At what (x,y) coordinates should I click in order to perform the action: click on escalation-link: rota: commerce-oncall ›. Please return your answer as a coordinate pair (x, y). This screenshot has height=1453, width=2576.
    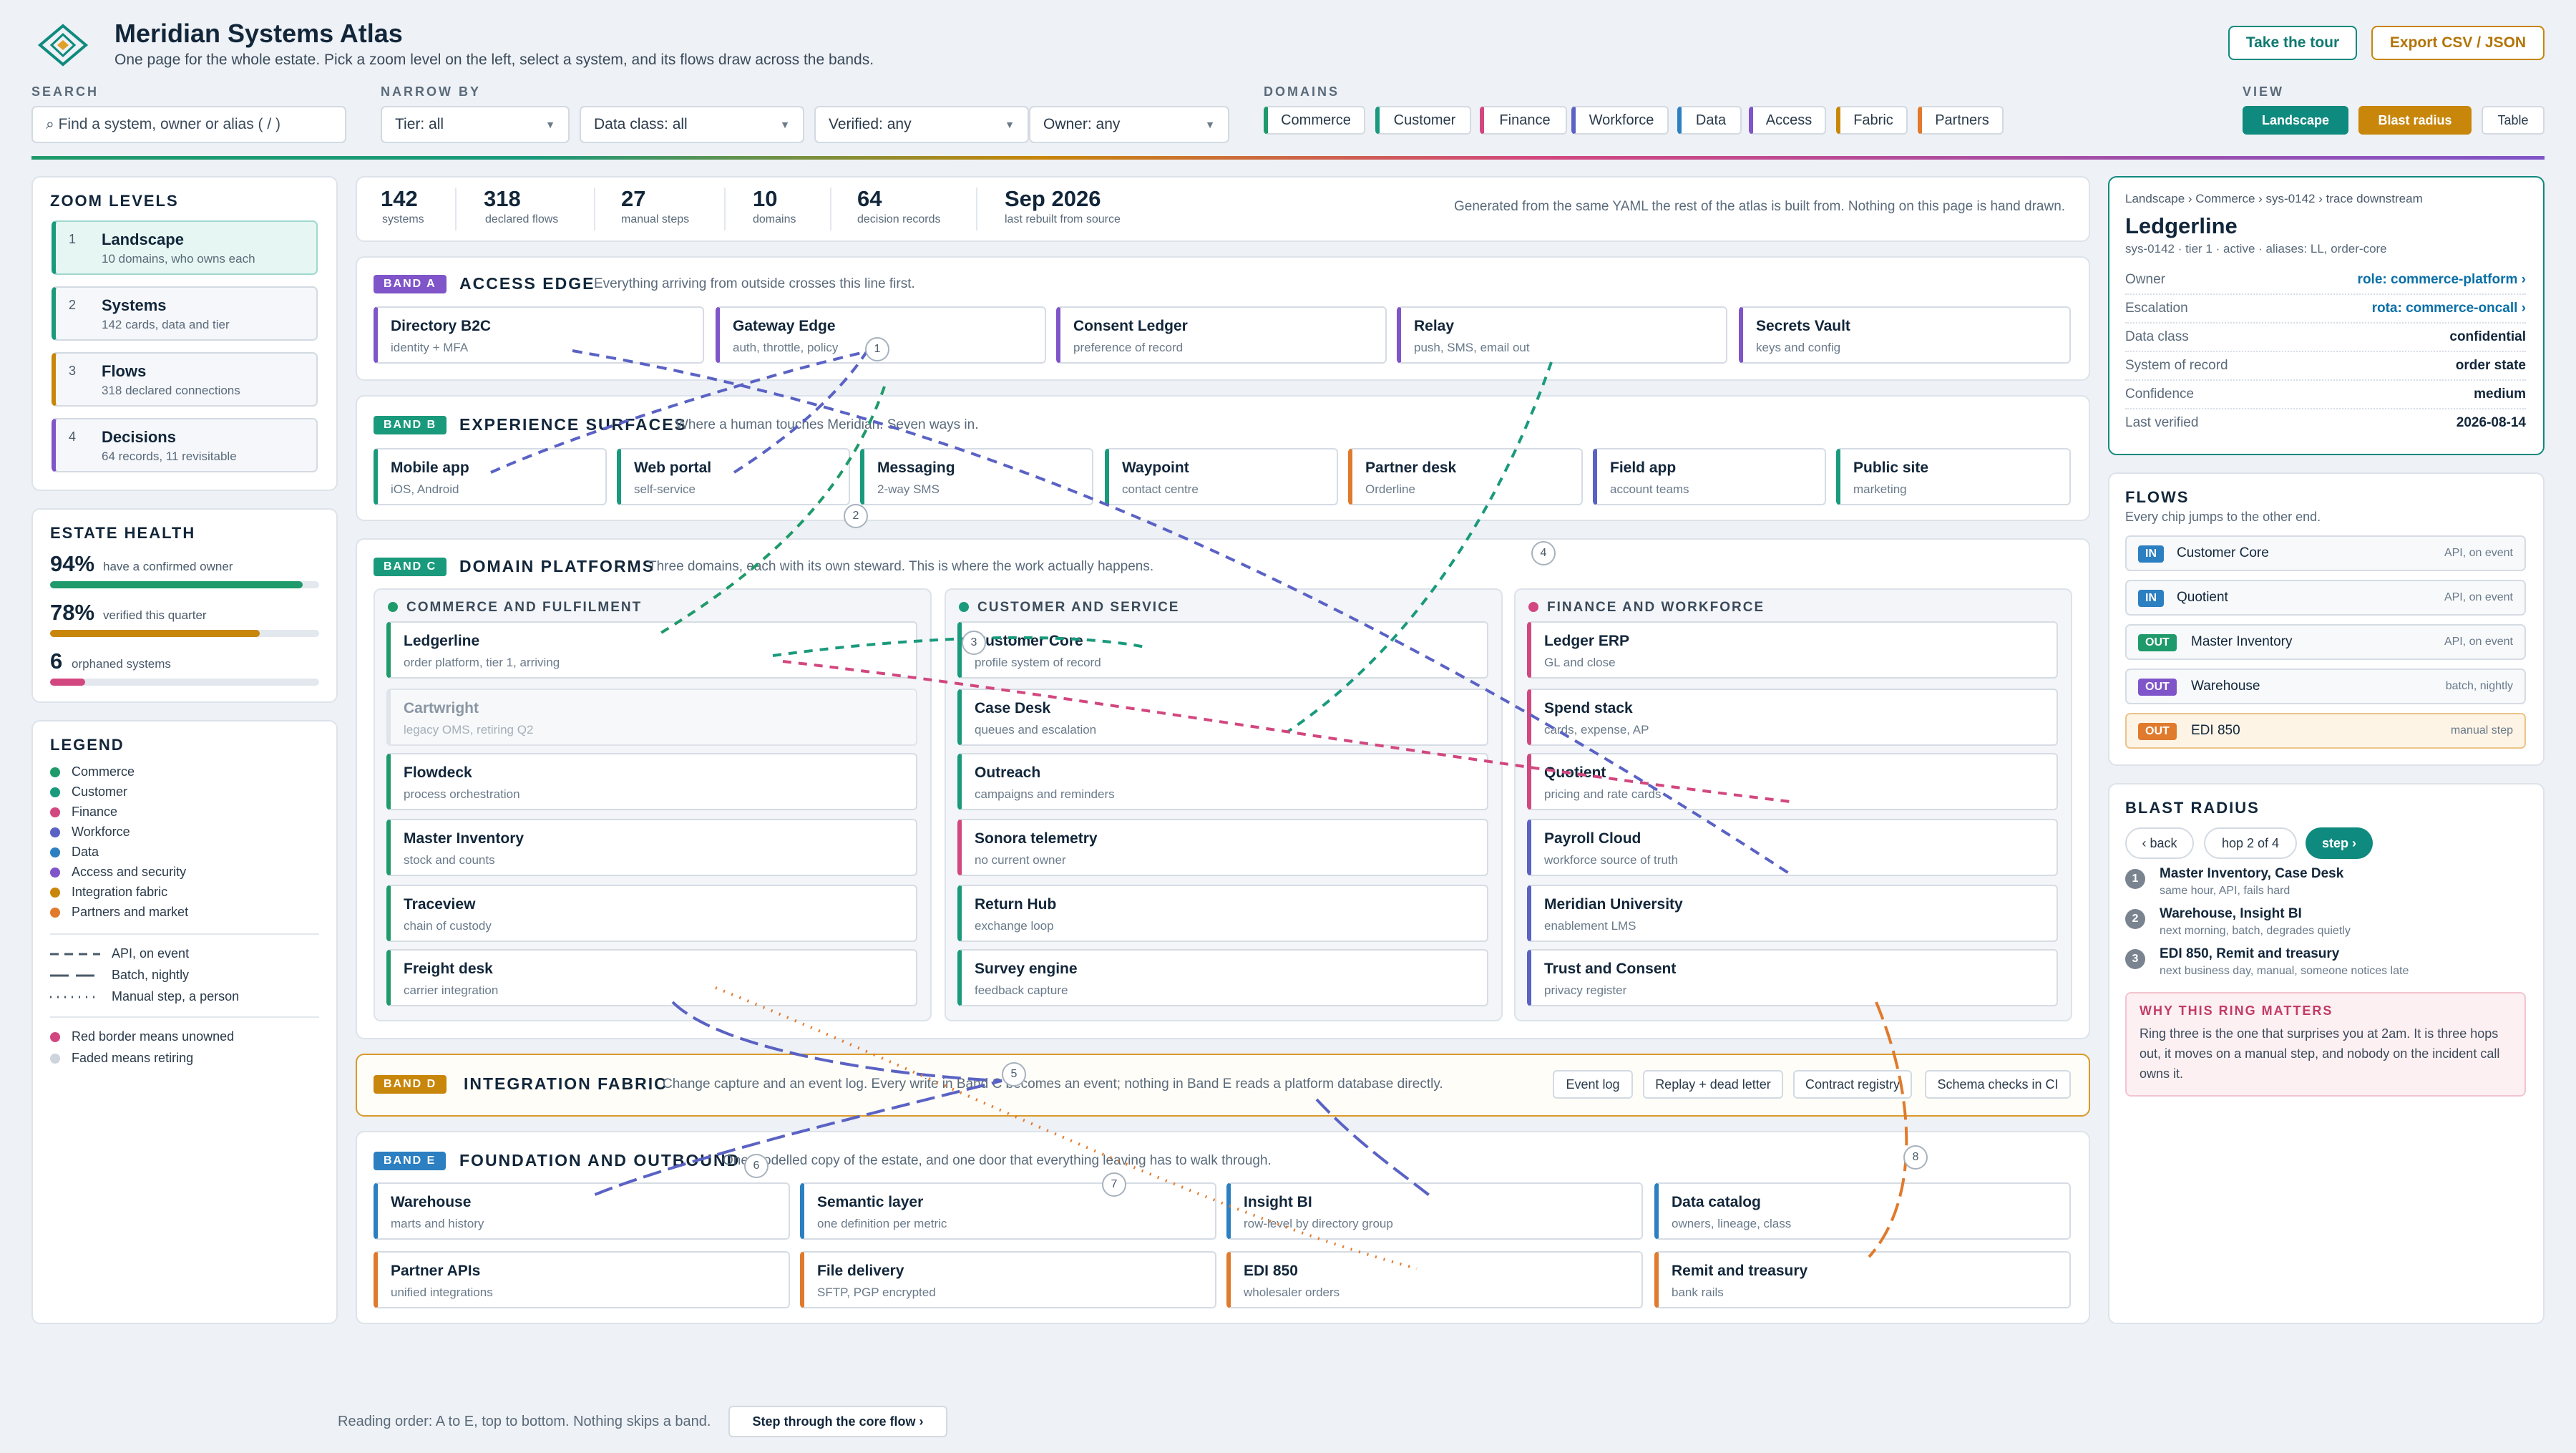
    Looking at the image, I should click on (2449, 308).